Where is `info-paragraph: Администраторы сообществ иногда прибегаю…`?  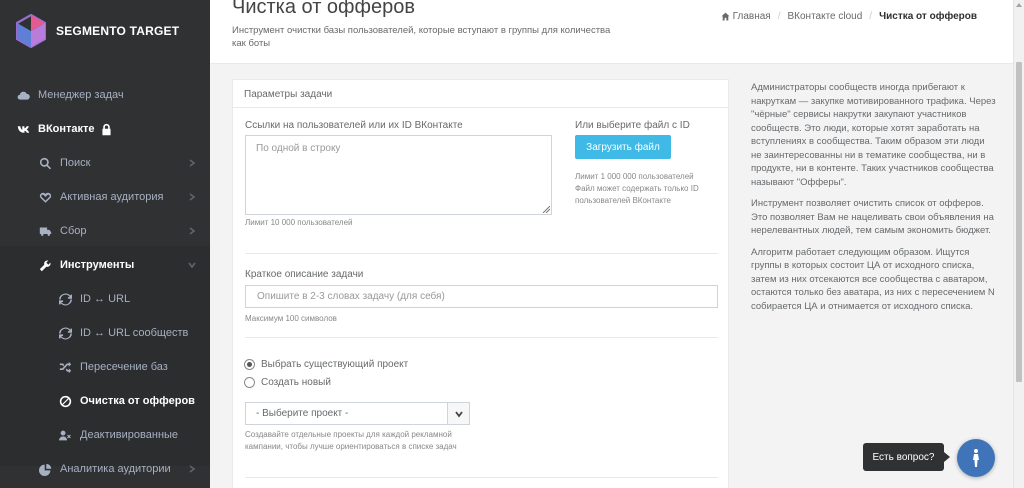 info-paragraph: Администраторы сообществ иногда прибегаю… is located at coordinates (873, 135).